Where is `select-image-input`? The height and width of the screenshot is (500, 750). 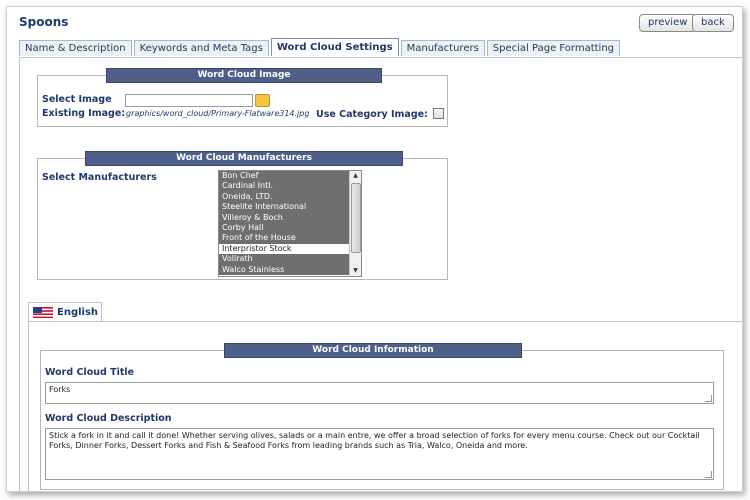
select-image-input is located at coordinates (189, 100).